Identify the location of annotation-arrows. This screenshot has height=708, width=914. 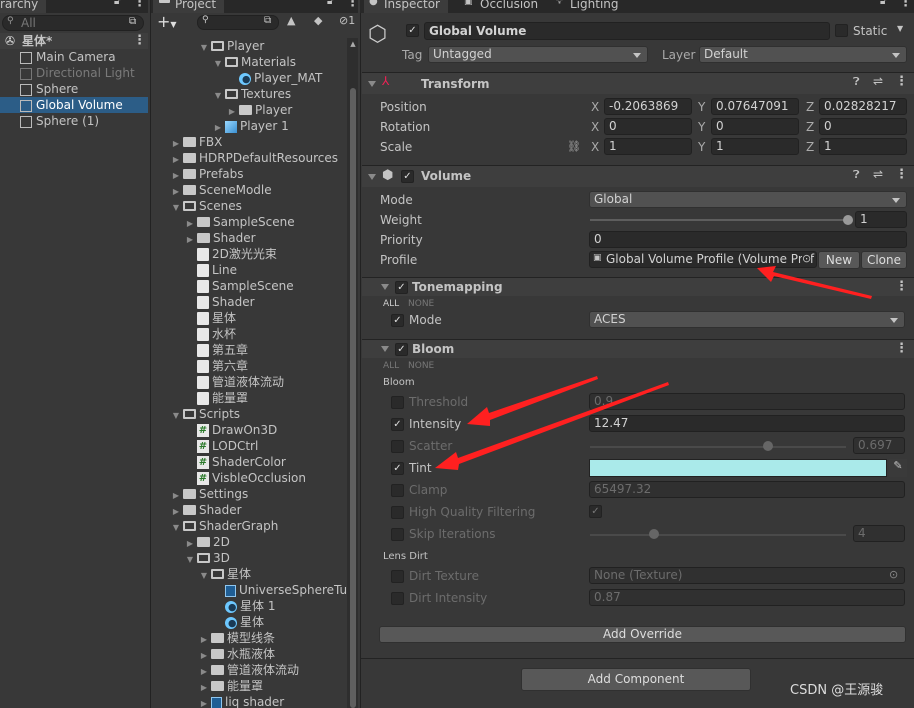
(653, 368).